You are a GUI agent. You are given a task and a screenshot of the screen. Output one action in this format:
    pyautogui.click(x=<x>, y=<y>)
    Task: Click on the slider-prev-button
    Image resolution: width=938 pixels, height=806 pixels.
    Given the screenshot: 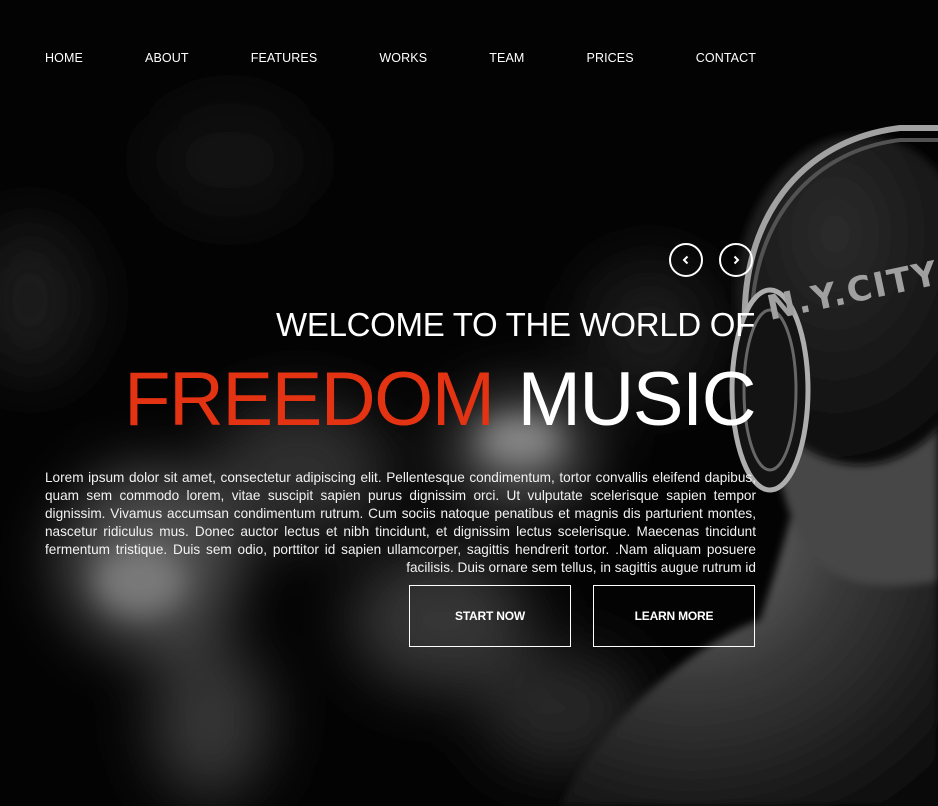 What is the action you would take?
    pyautogui.click(x=686, y=260)
    